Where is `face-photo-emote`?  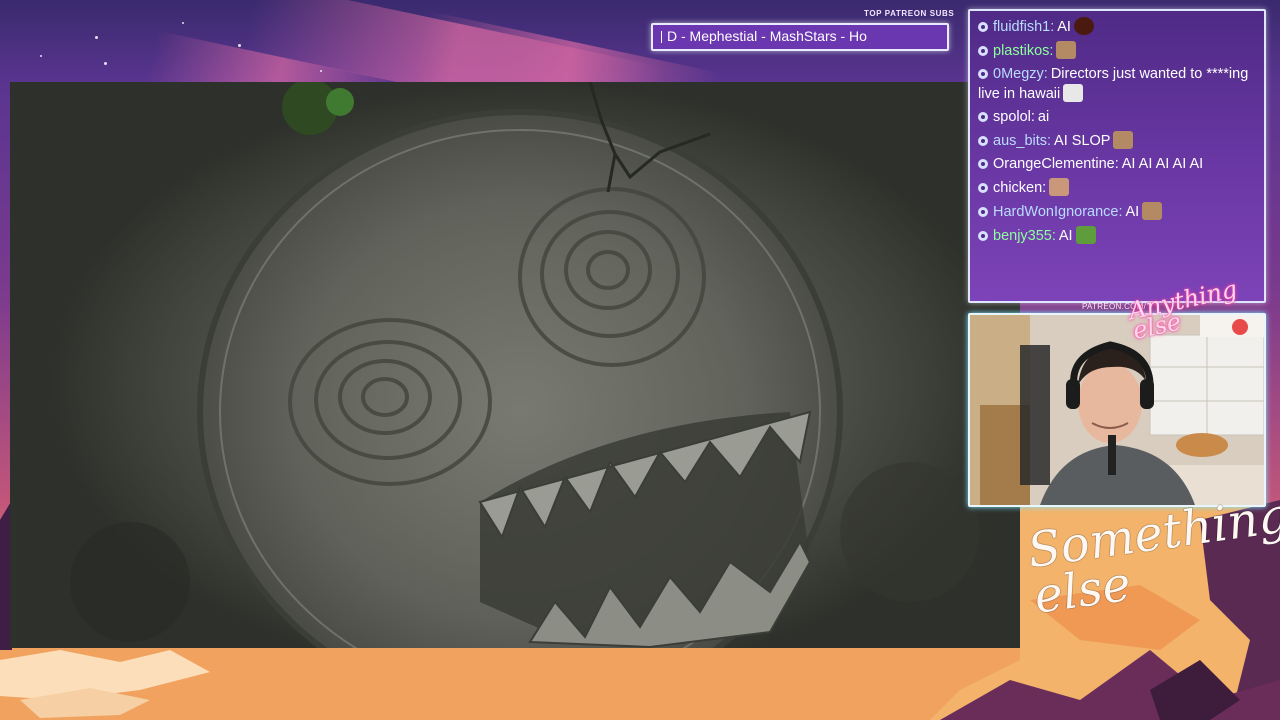 face-photo-emote is located at coordinates (1059, 187).